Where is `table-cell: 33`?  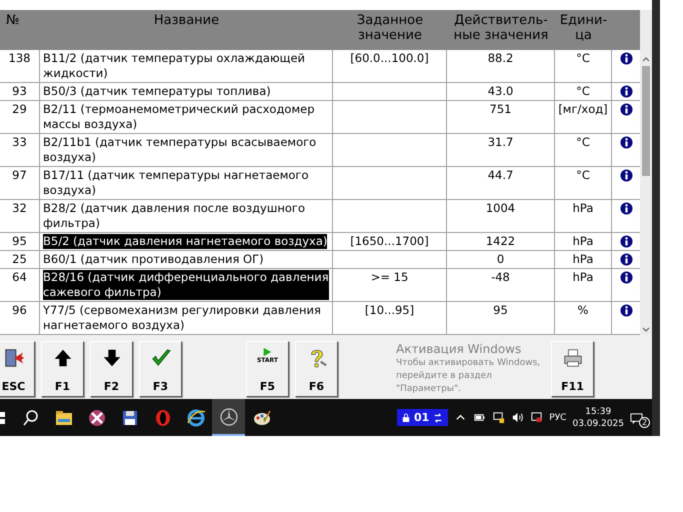
table-cell: 33 is located at coordinates (19, 142).